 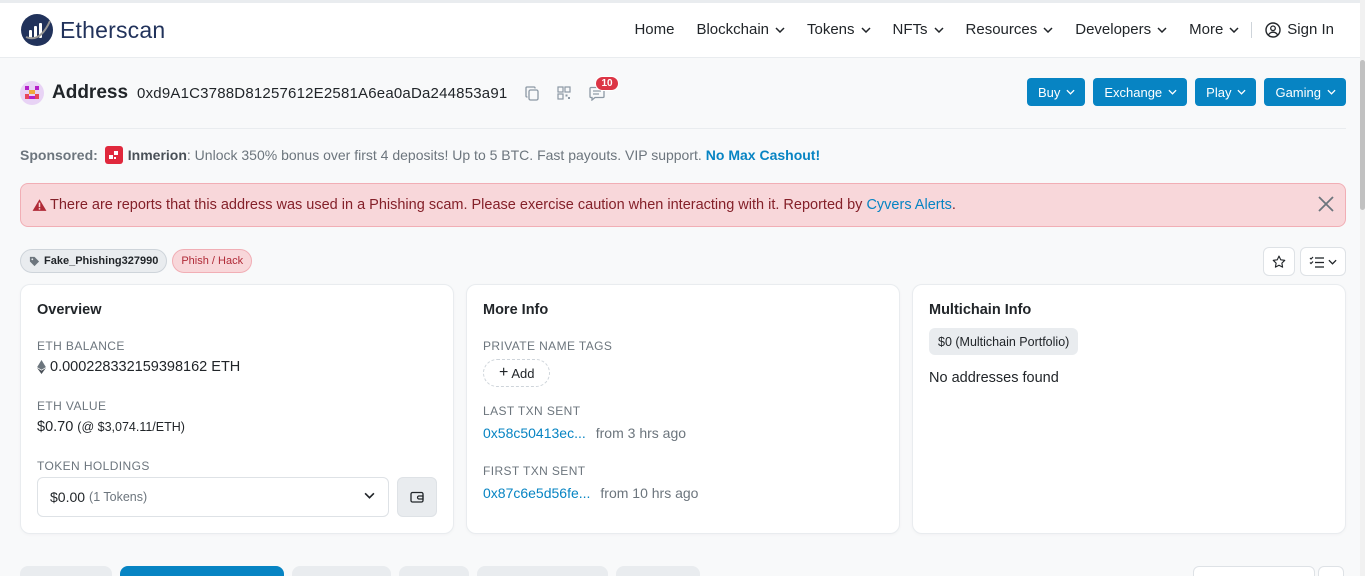 I want to click on header-button-group: Buy Exchange Play Gaming, so click(x=1182, y=92).